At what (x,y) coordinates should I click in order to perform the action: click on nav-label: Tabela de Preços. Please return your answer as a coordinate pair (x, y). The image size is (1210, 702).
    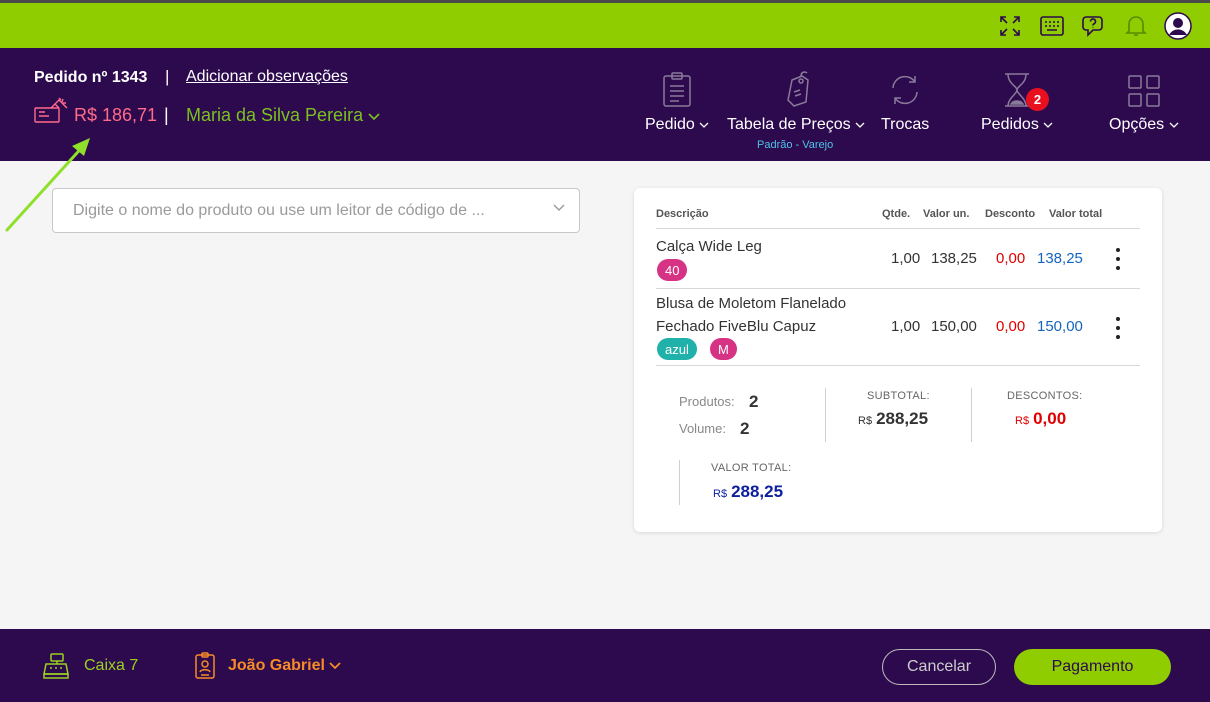
    Looking at the image, I should click on (789, 124).